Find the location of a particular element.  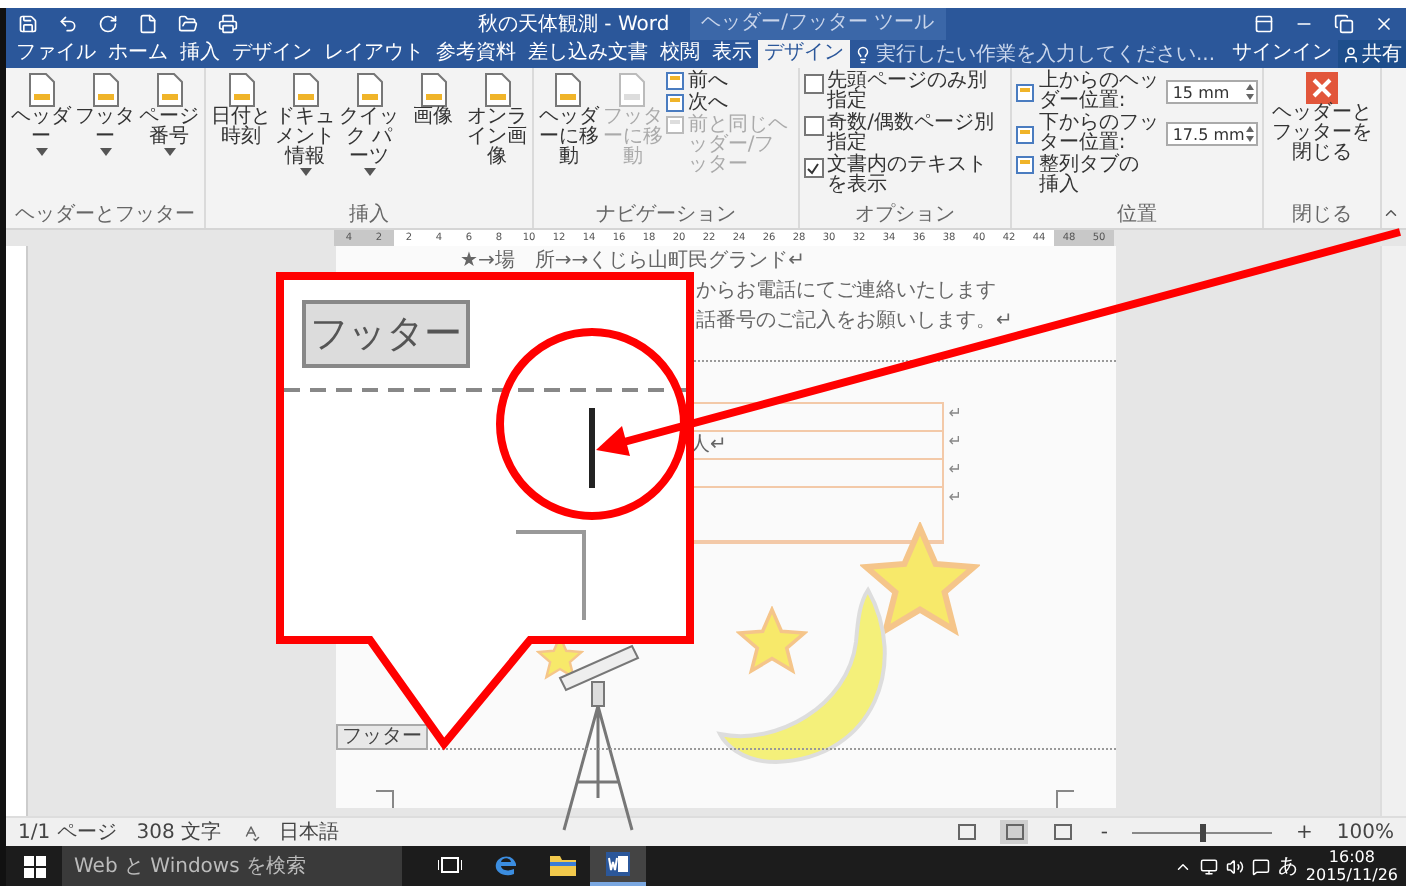

browser-icon is located at coordinates (506, 864).